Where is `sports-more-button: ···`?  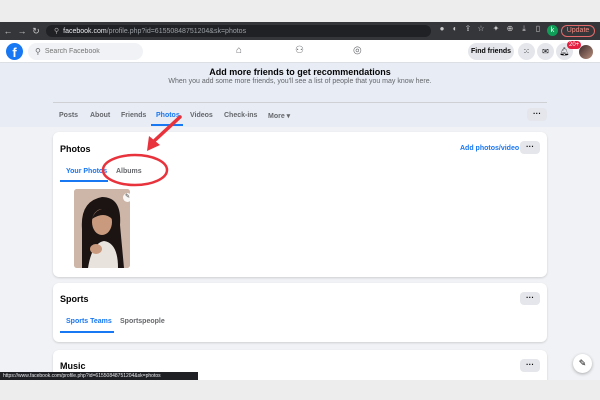 sports-more-button: ··· is located at coordinates (530, 298).